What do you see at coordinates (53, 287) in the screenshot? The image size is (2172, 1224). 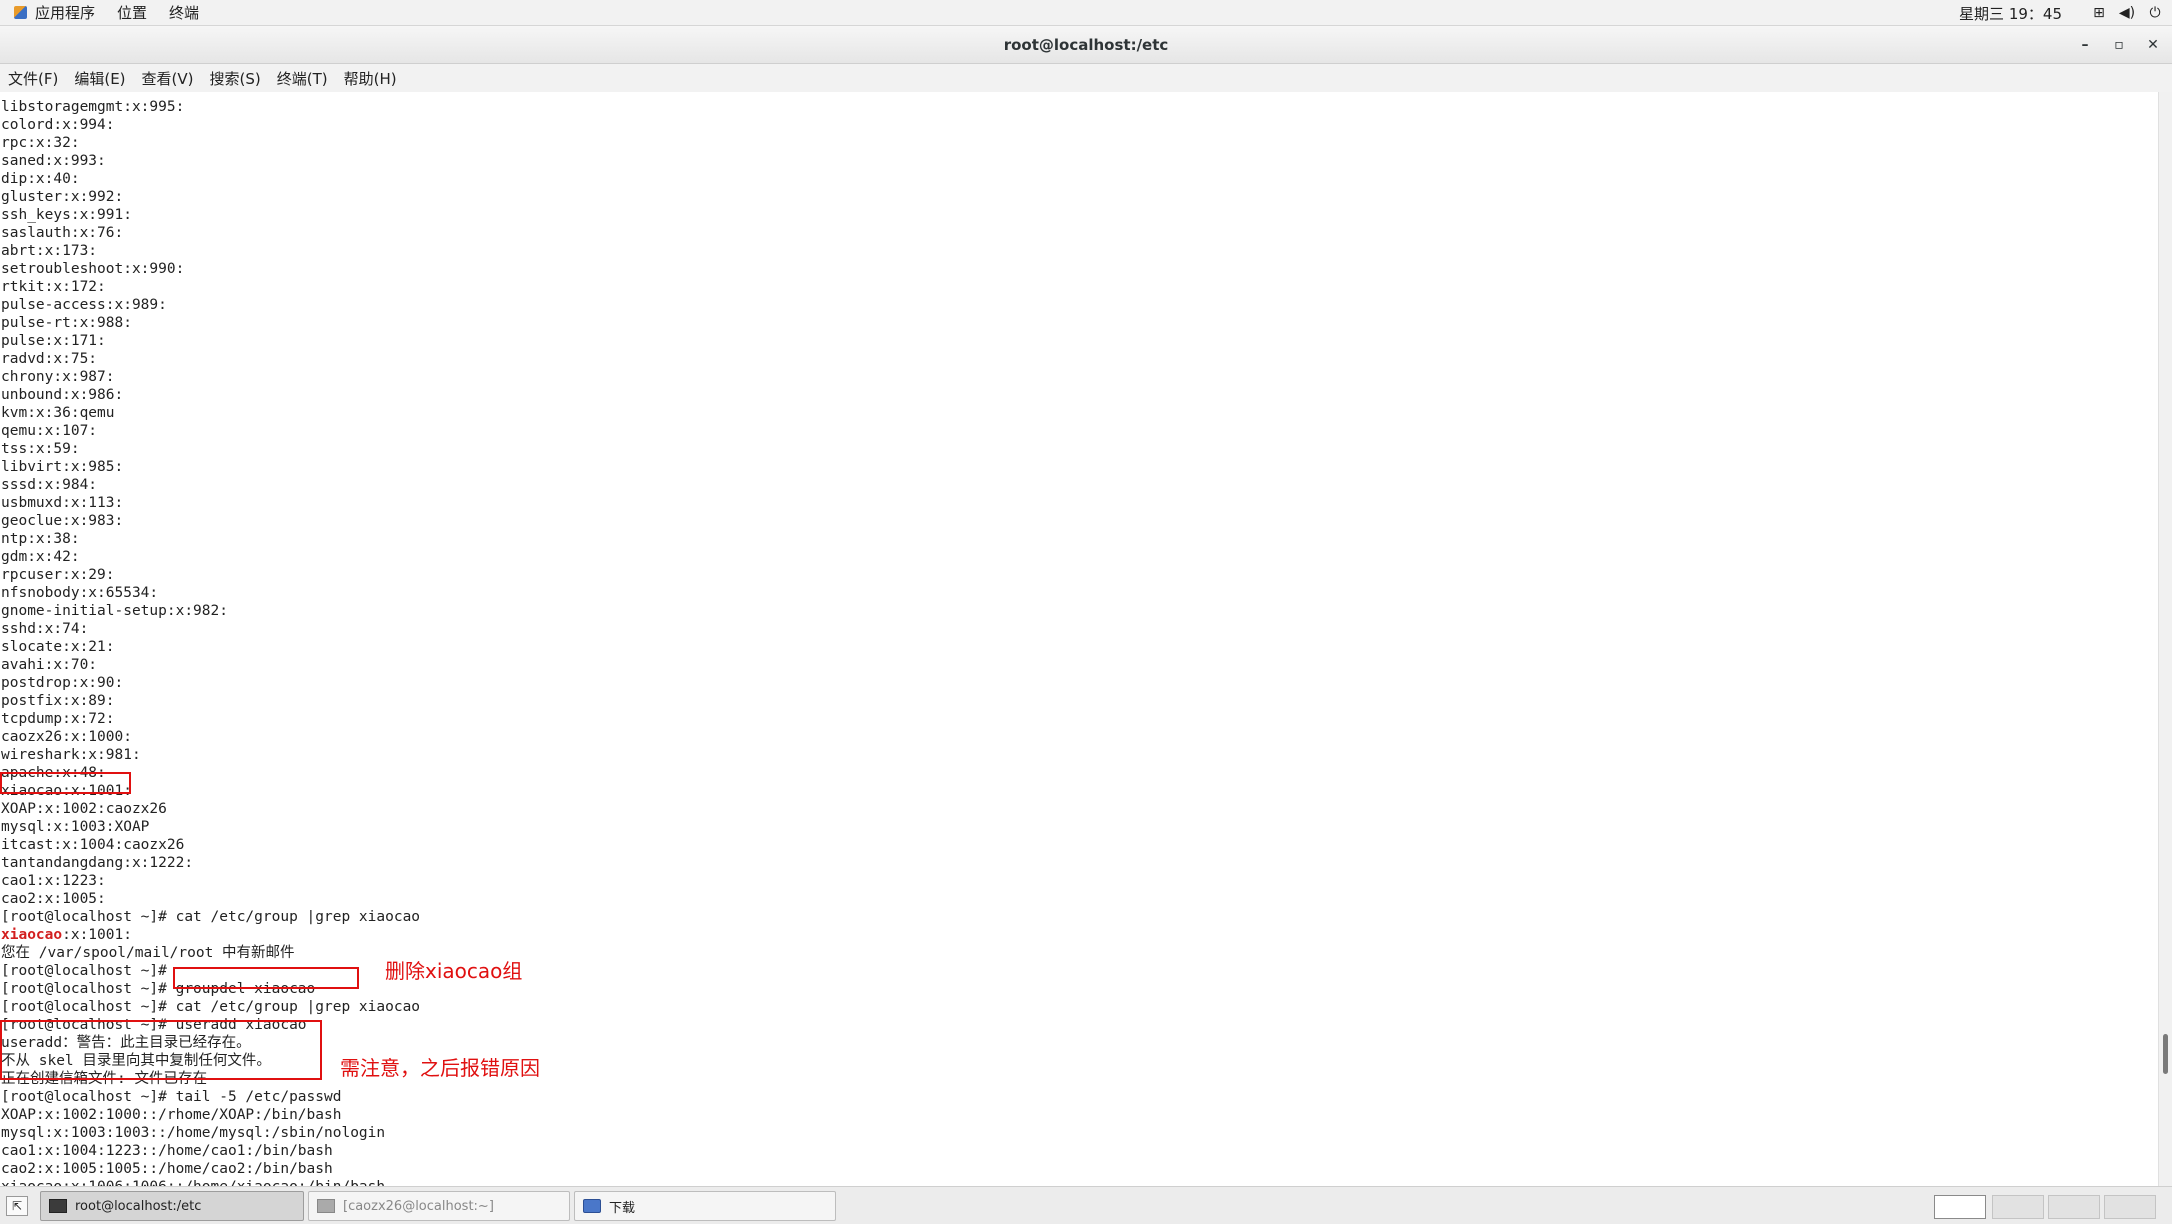 I see `terminal-line: rtkit:x:172:` at bounding box center [53, 287].